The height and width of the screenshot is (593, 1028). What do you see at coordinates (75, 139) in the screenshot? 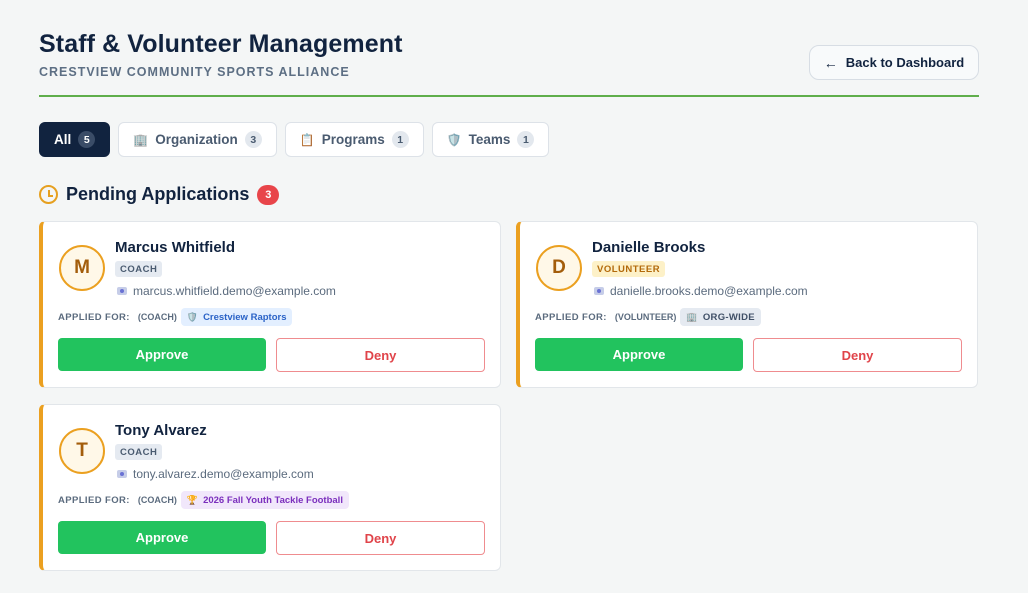
I see `tab-all: All 5` at bounding box center [75, 139].